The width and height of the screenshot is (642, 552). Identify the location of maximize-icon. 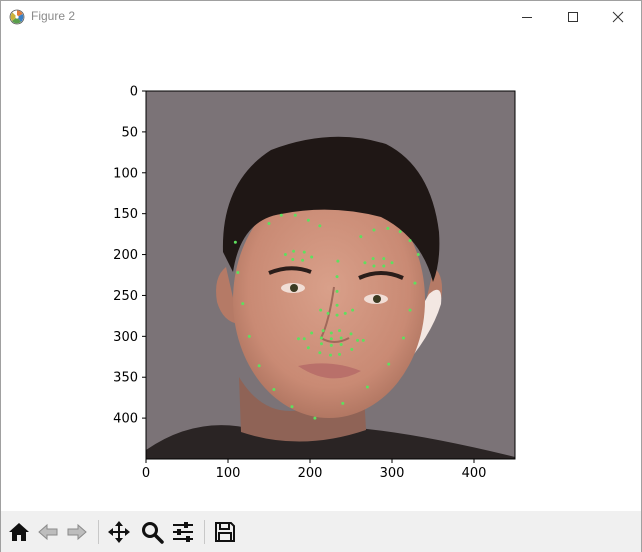
(573, 16).